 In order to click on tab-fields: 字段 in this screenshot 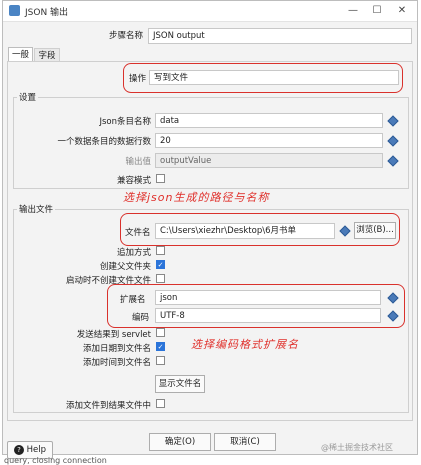, I will do `click(47, 54)`.